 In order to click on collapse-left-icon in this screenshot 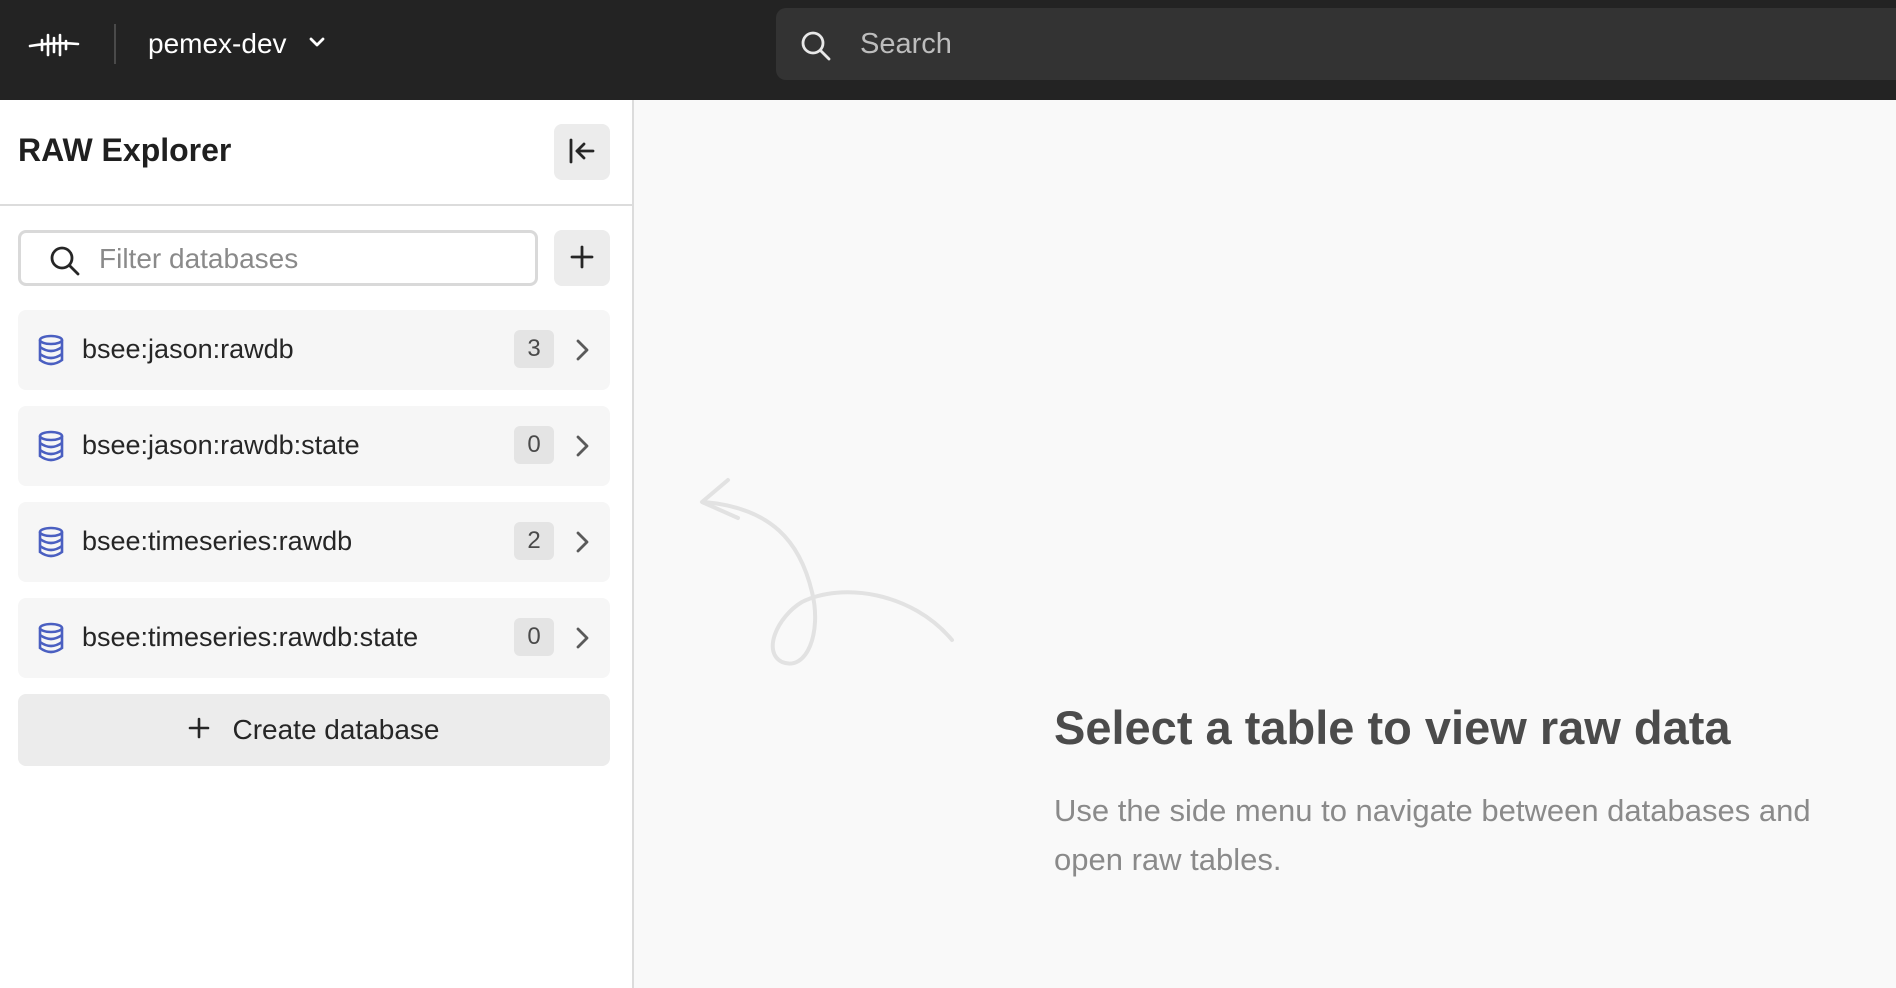, I will do `click(582, 152)`.